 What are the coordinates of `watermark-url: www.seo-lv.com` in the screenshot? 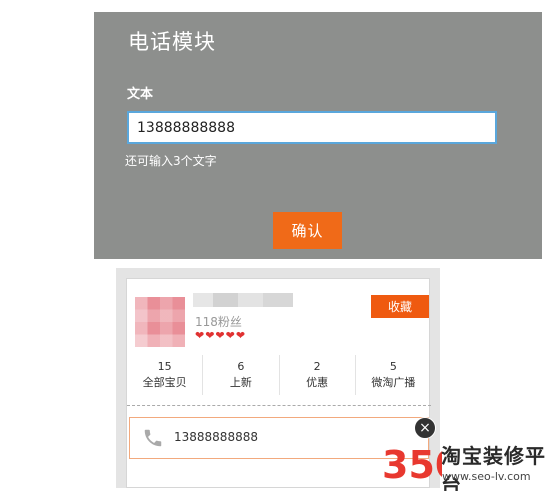 It's located at (486, 476).